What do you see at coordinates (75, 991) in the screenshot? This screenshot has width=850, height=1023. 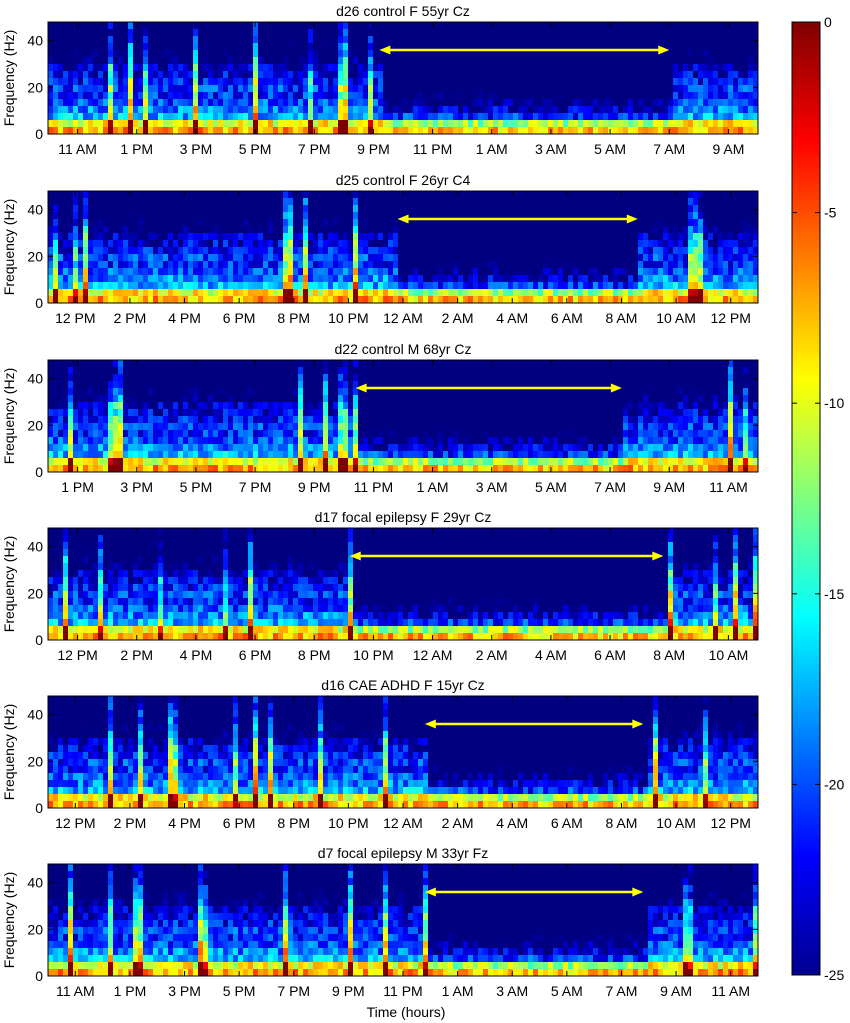 I see `x-tick-label: 11 AM` at bounding box center [75, 991].